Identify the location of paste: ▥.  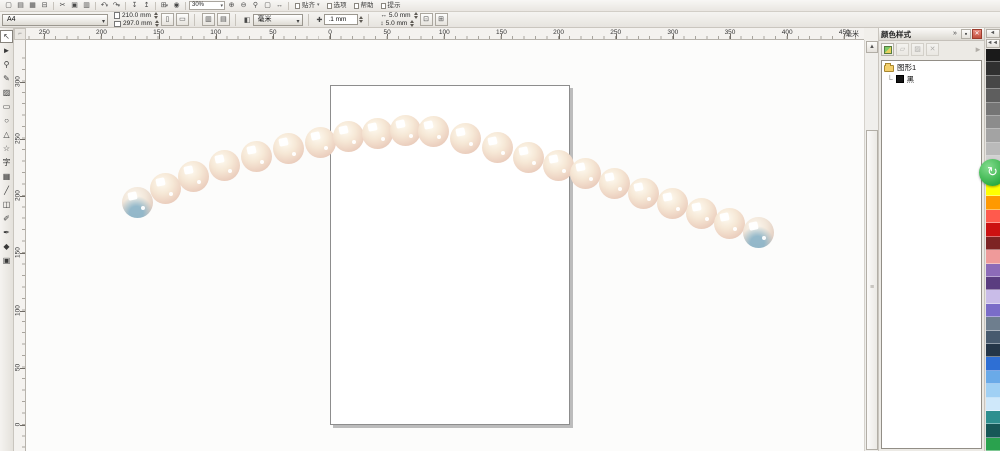
(86, 6).